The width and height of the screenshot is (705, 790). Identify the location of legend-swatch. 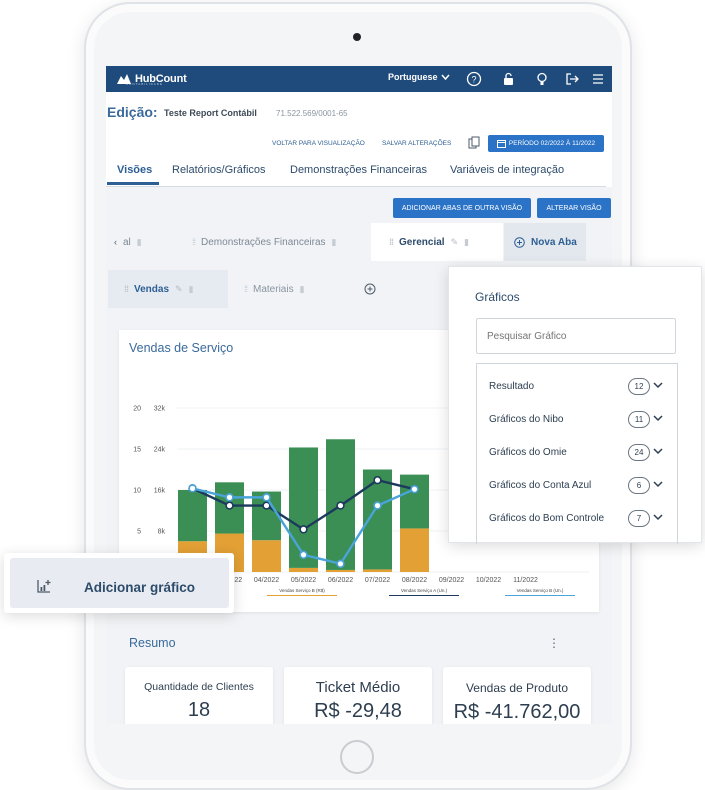
(424, 595).